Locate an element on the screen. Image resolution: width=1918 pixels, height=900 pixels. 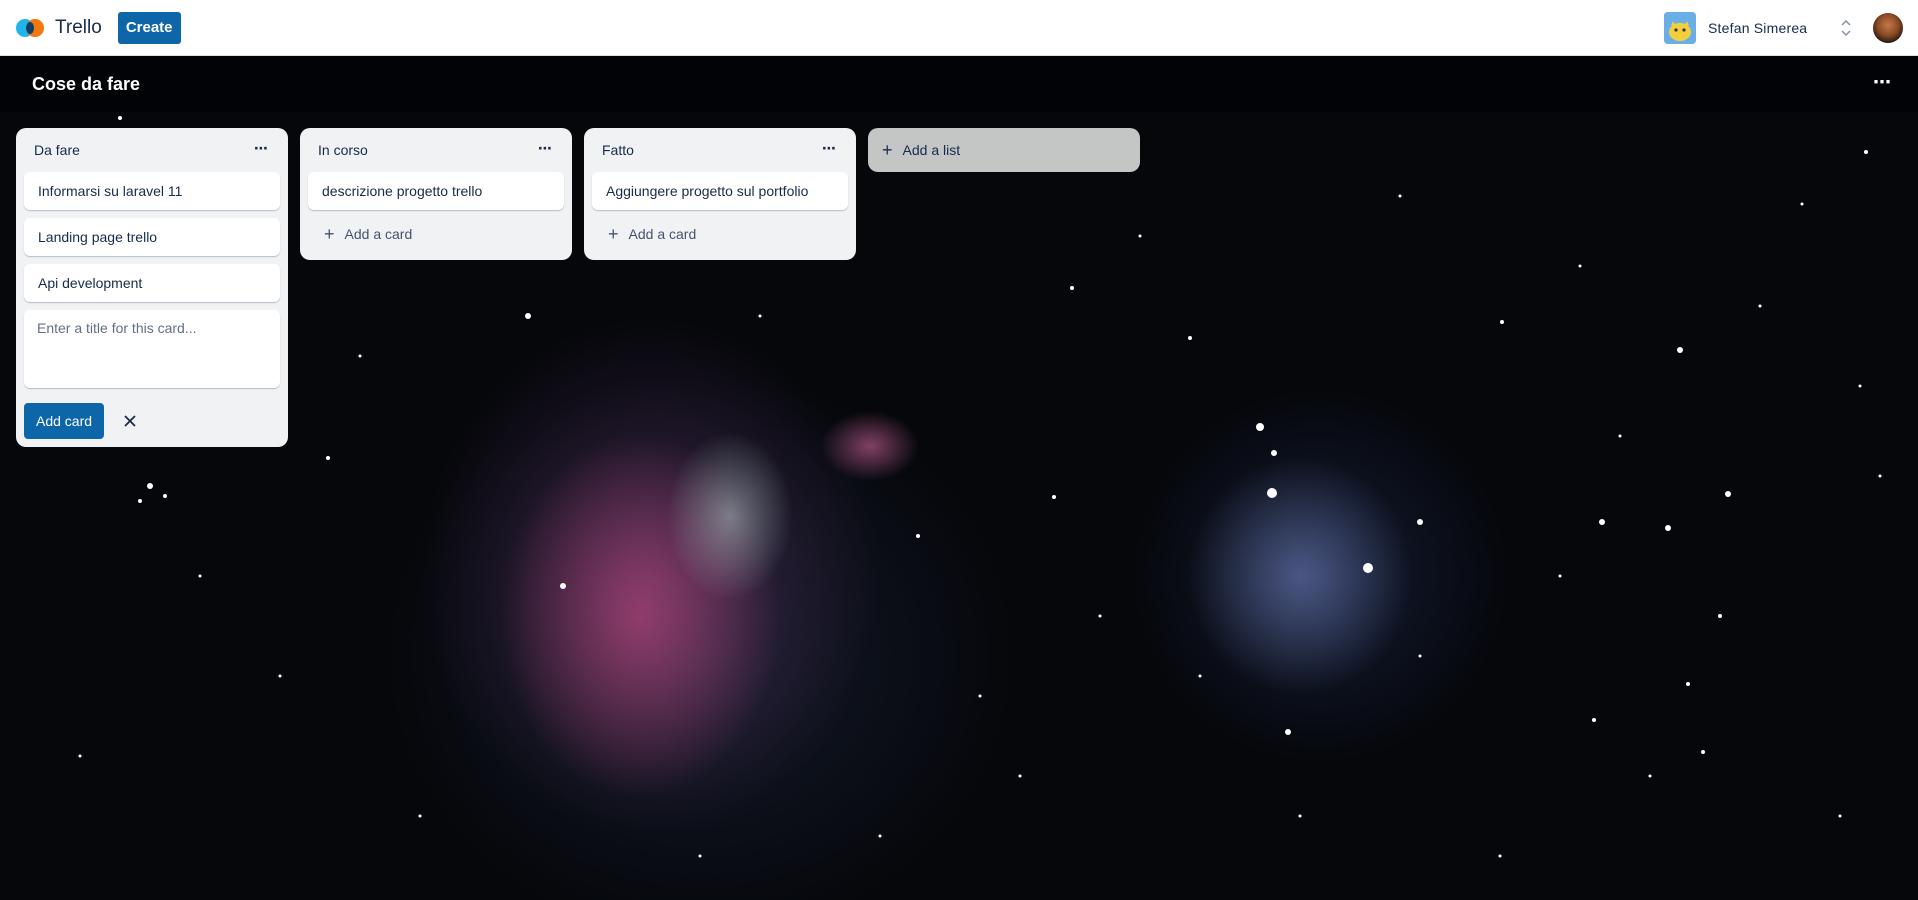
card: Informarsi su laravel 11 is located at coordinates (152, 191).